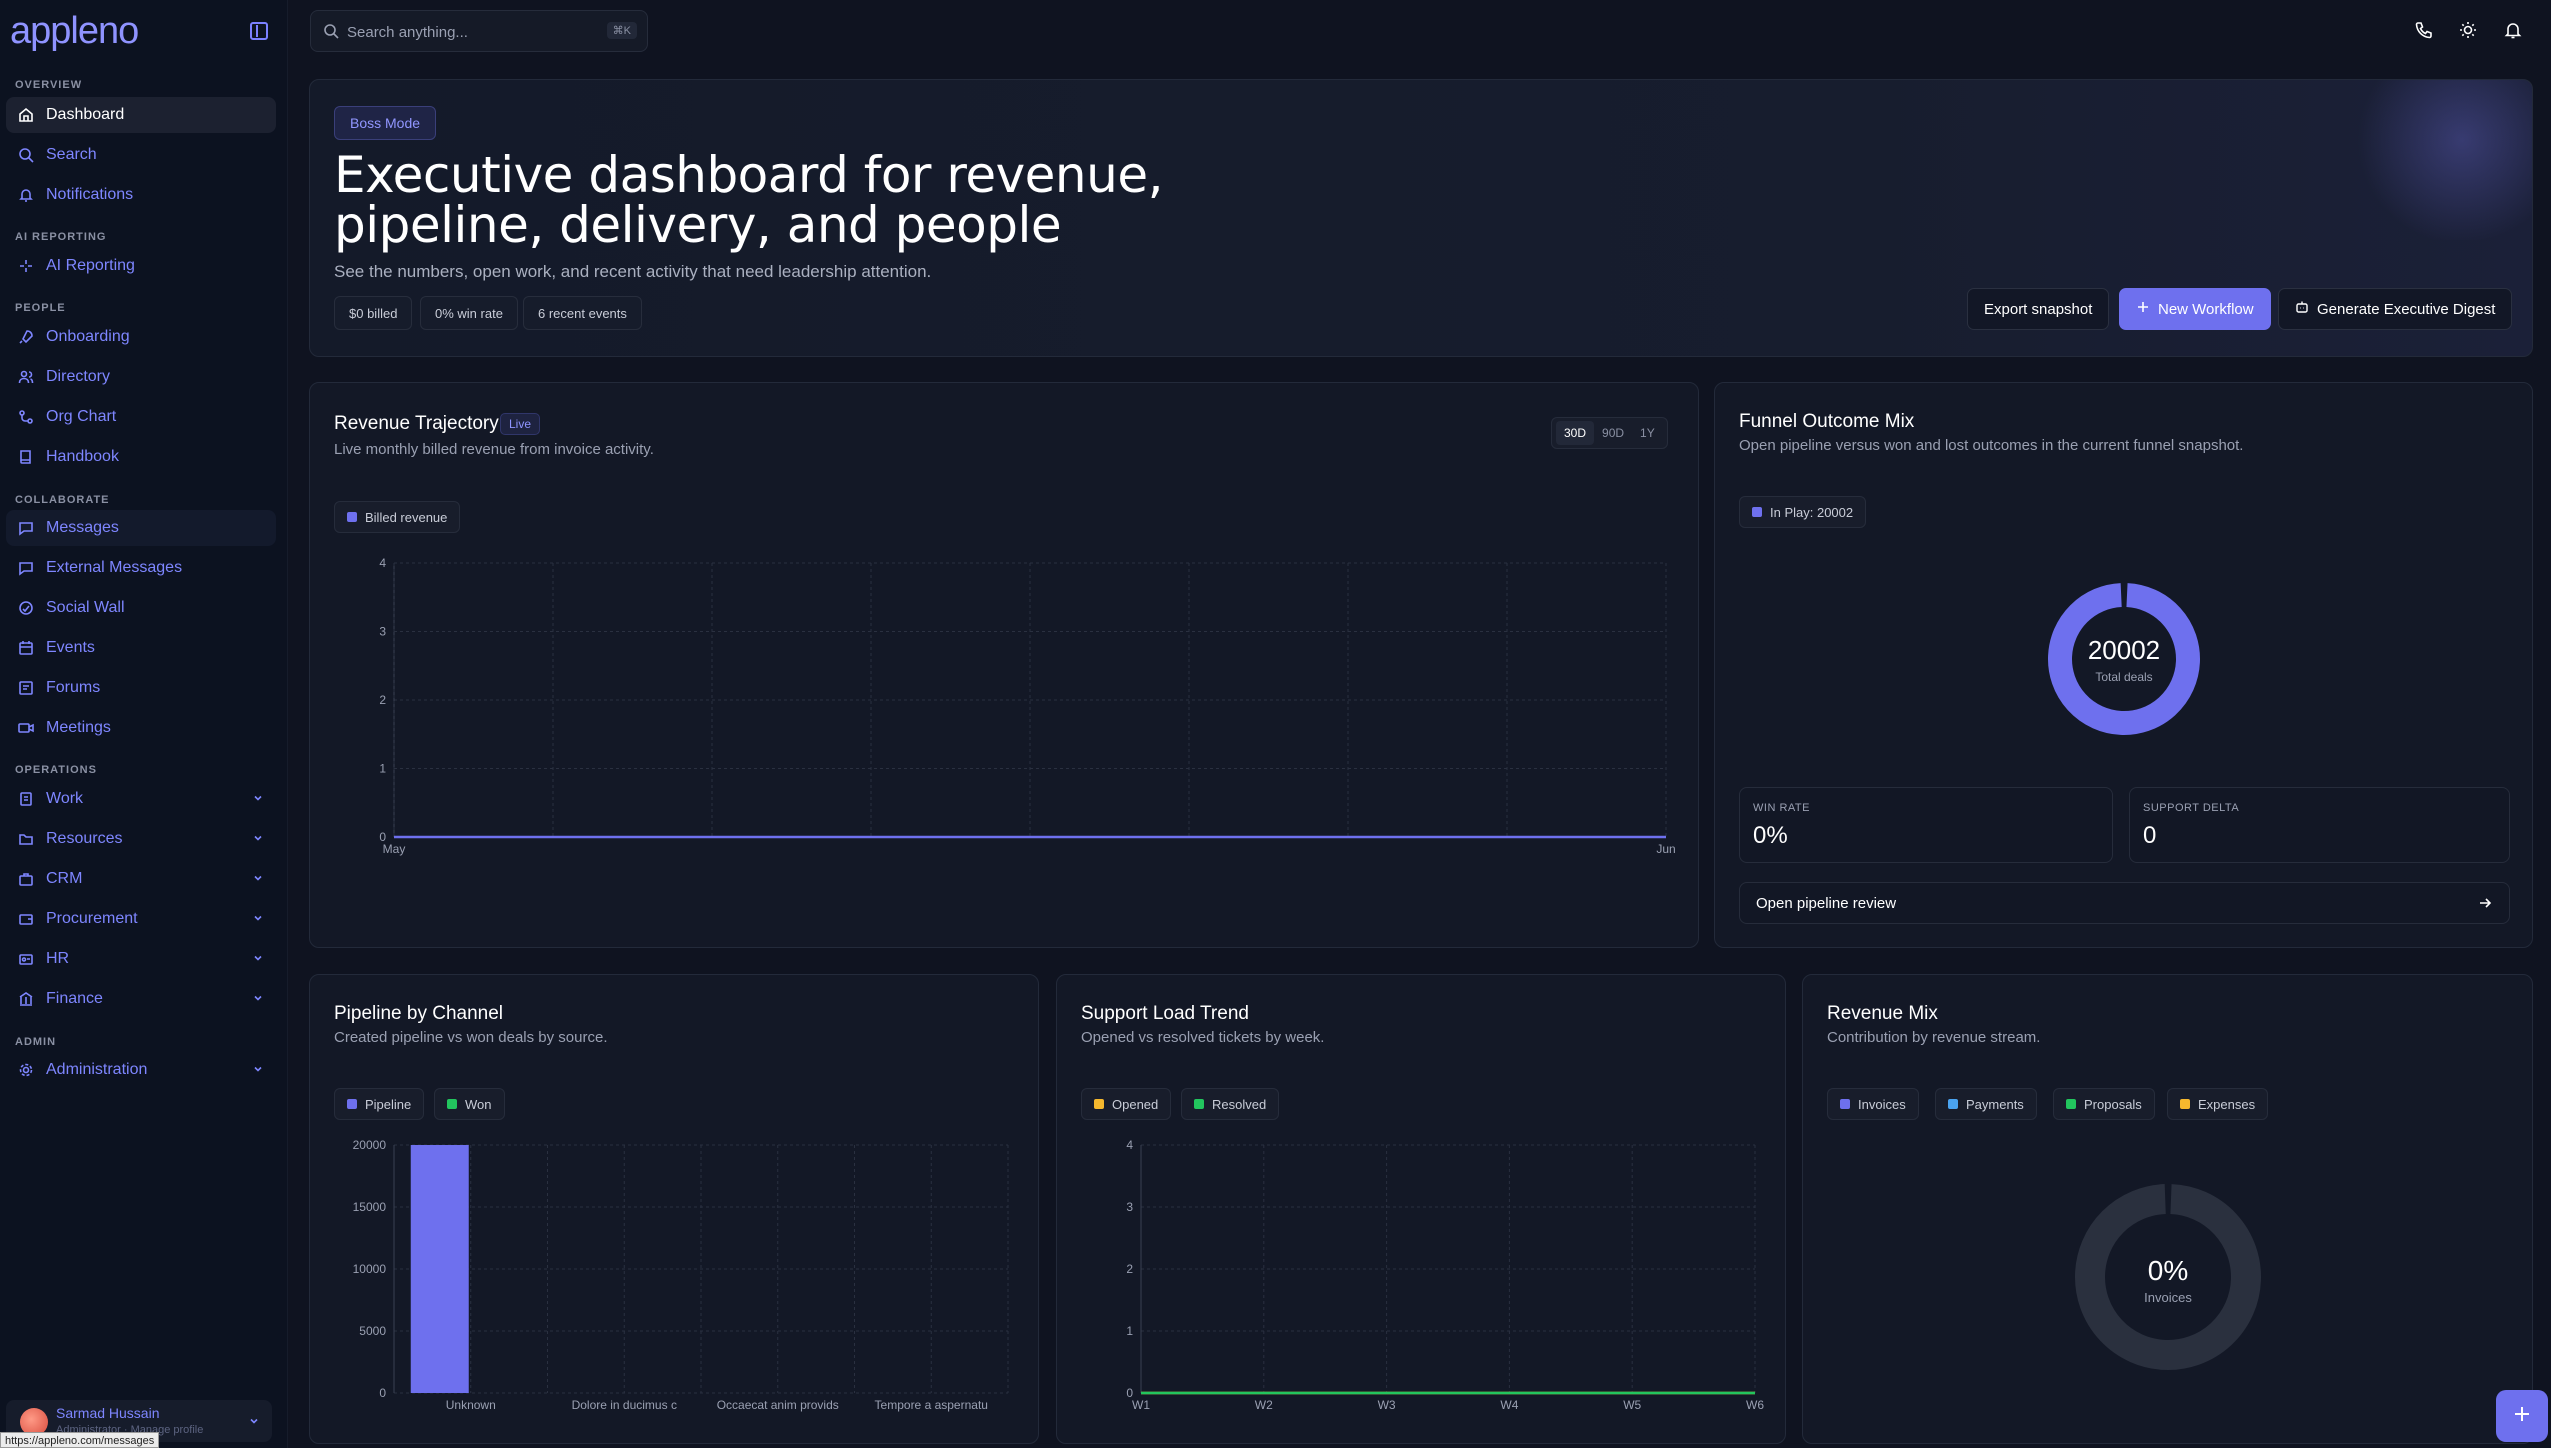  I want to click on sidebar-item-org-chart: Org Chart, so click(141, 417).